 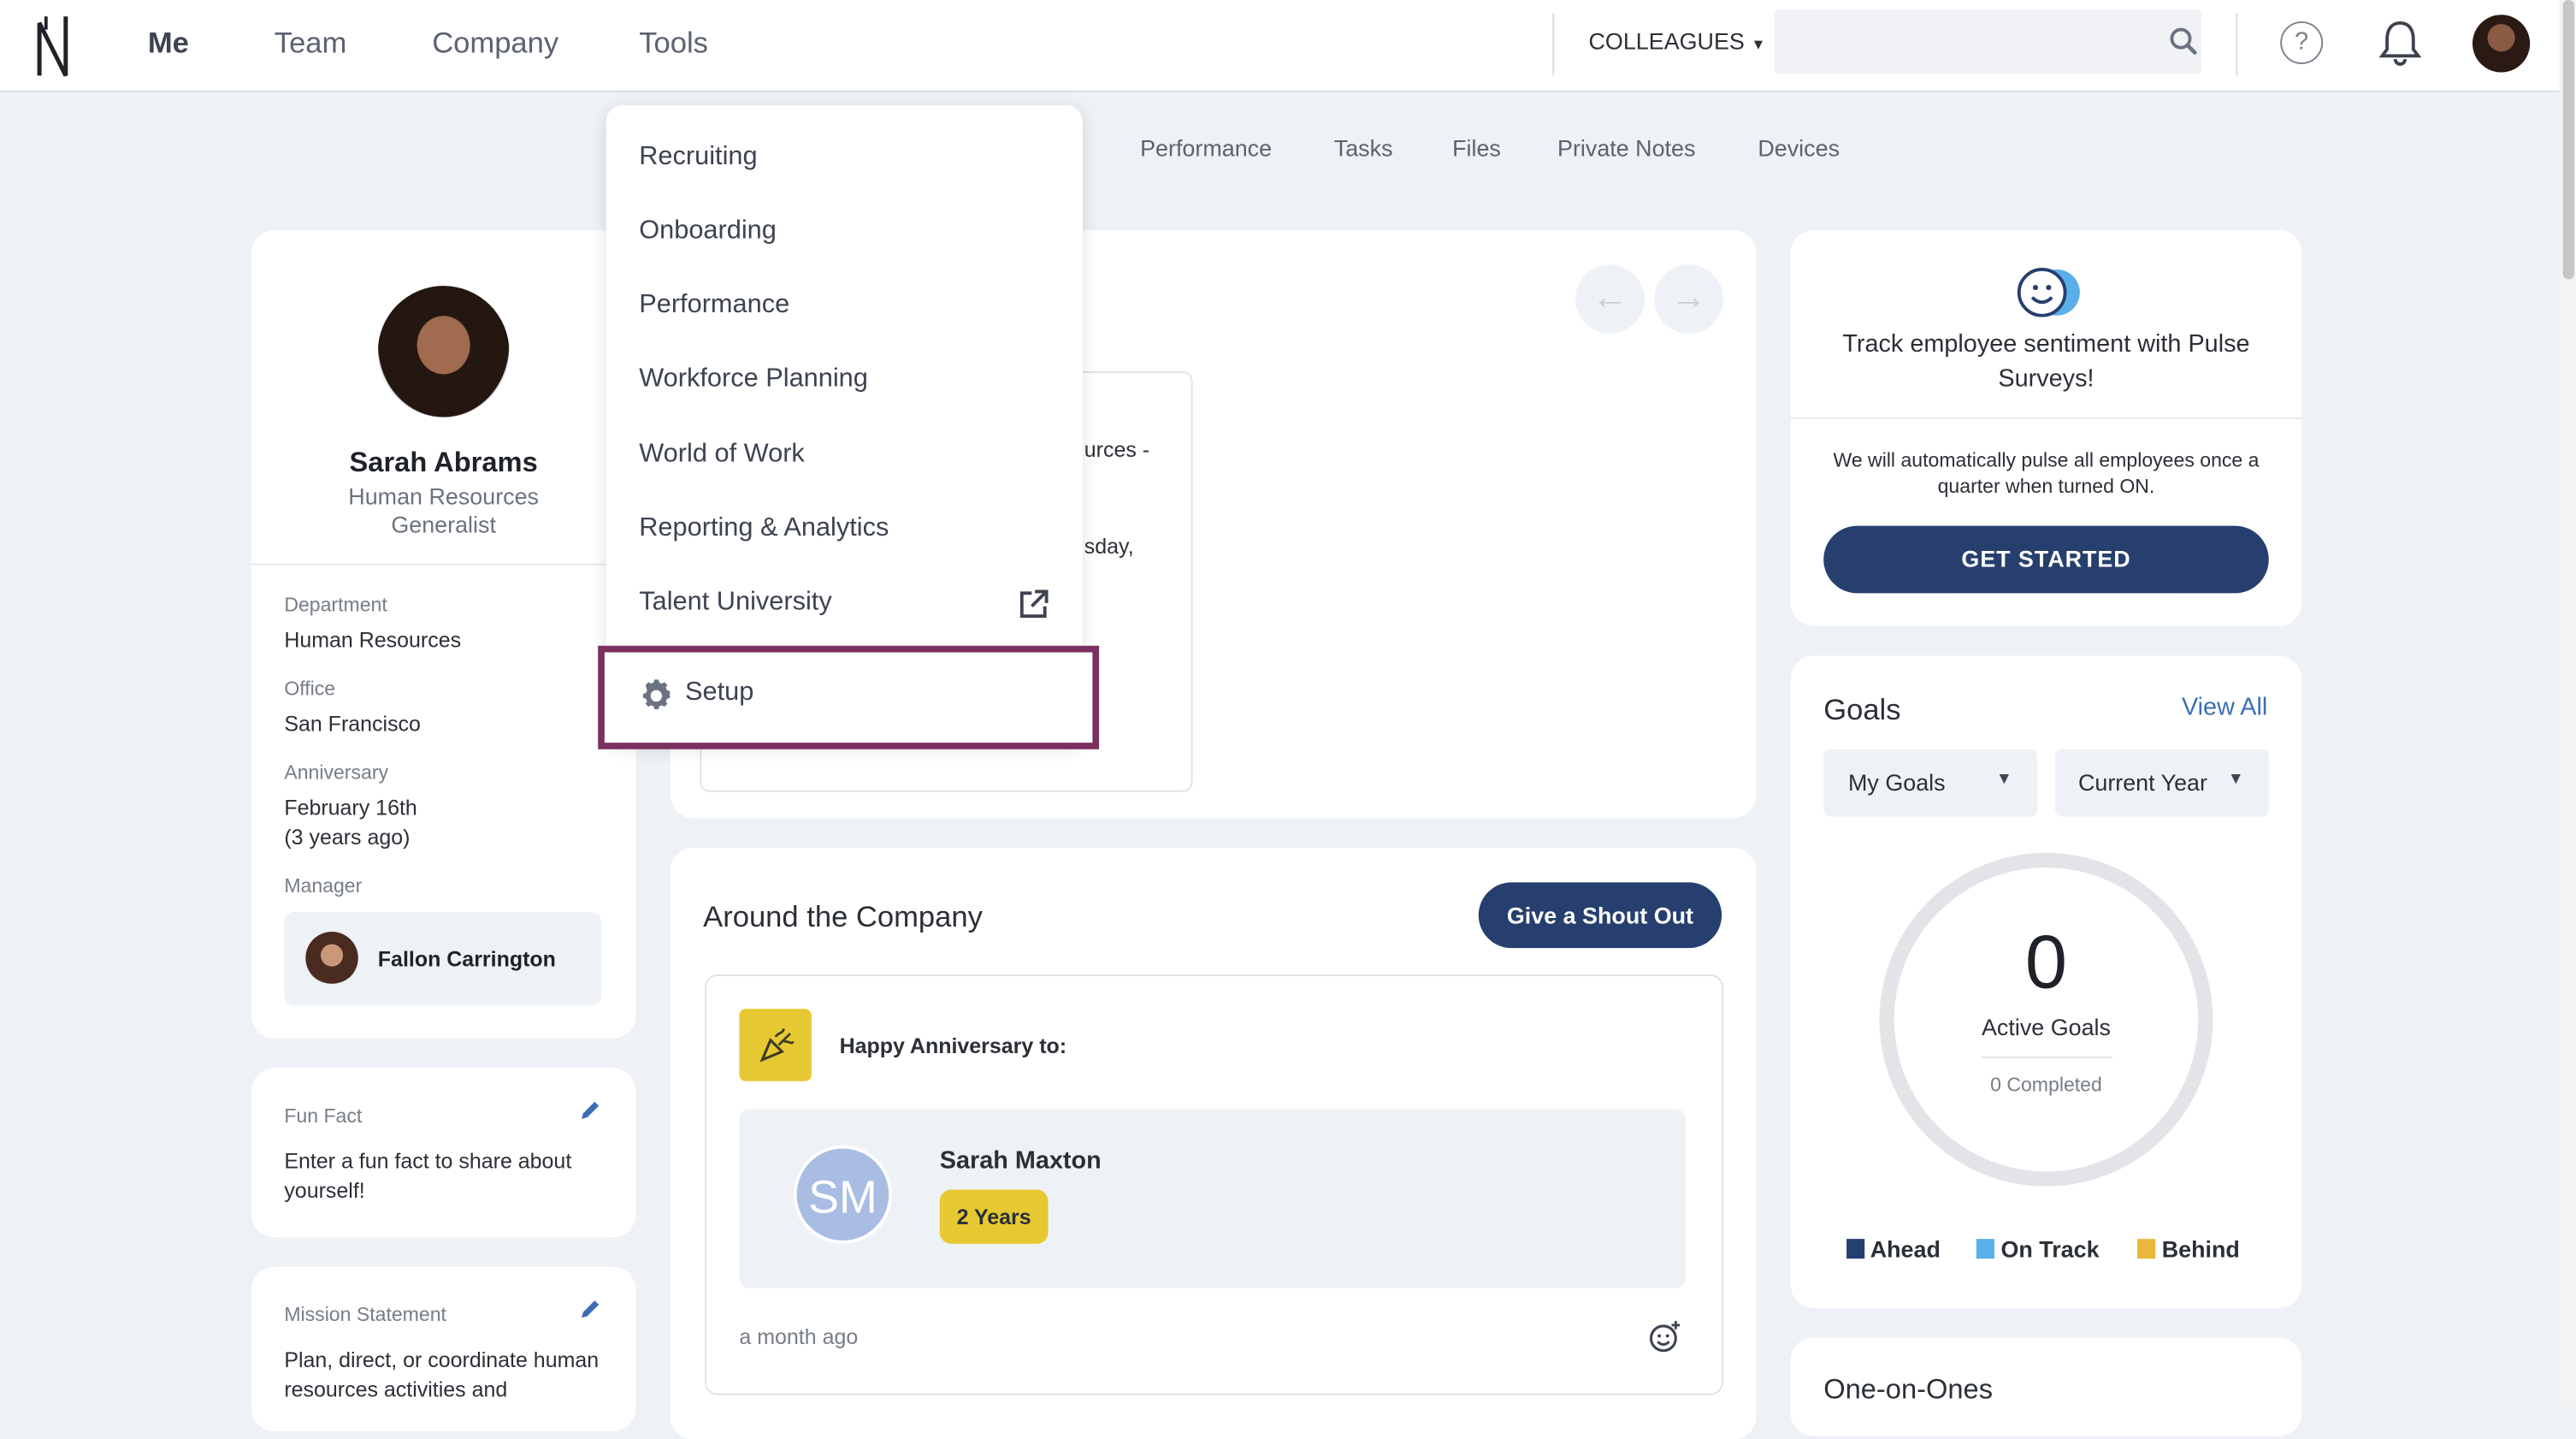 I want to click on manager-label: Manager, so click(x=323, y=885).